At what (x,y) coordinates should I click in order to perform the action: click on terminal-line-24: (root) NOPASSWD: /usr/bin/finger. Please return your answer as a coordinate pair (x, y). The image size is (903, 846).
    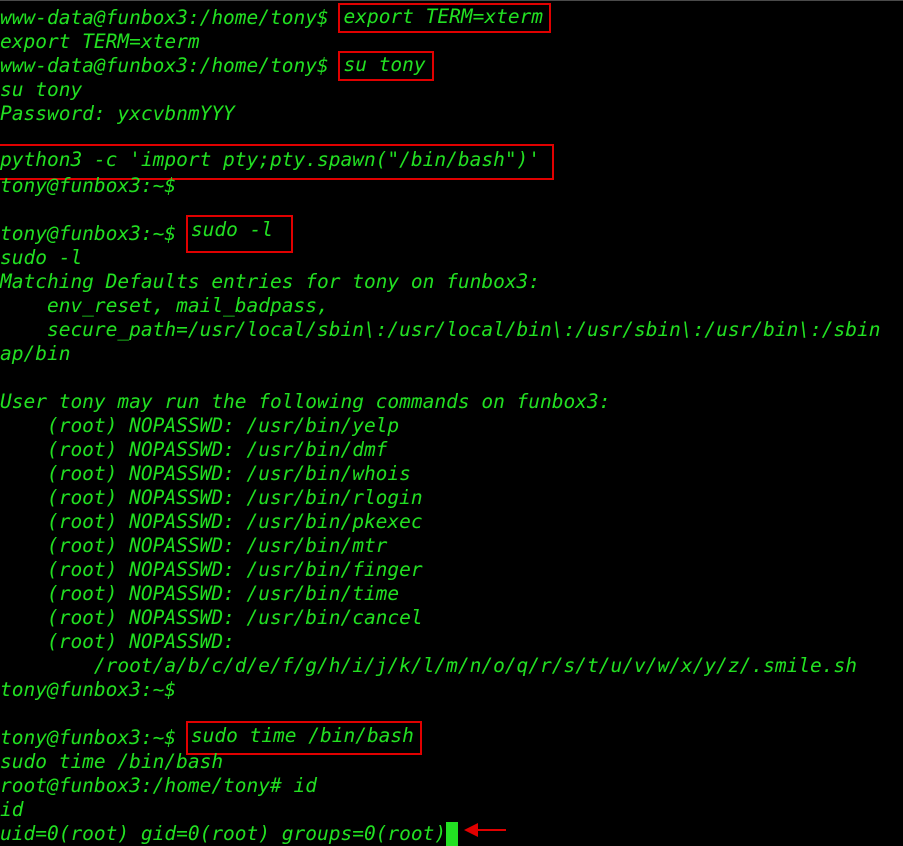
    Looking at the image, I should click on (211, 569).